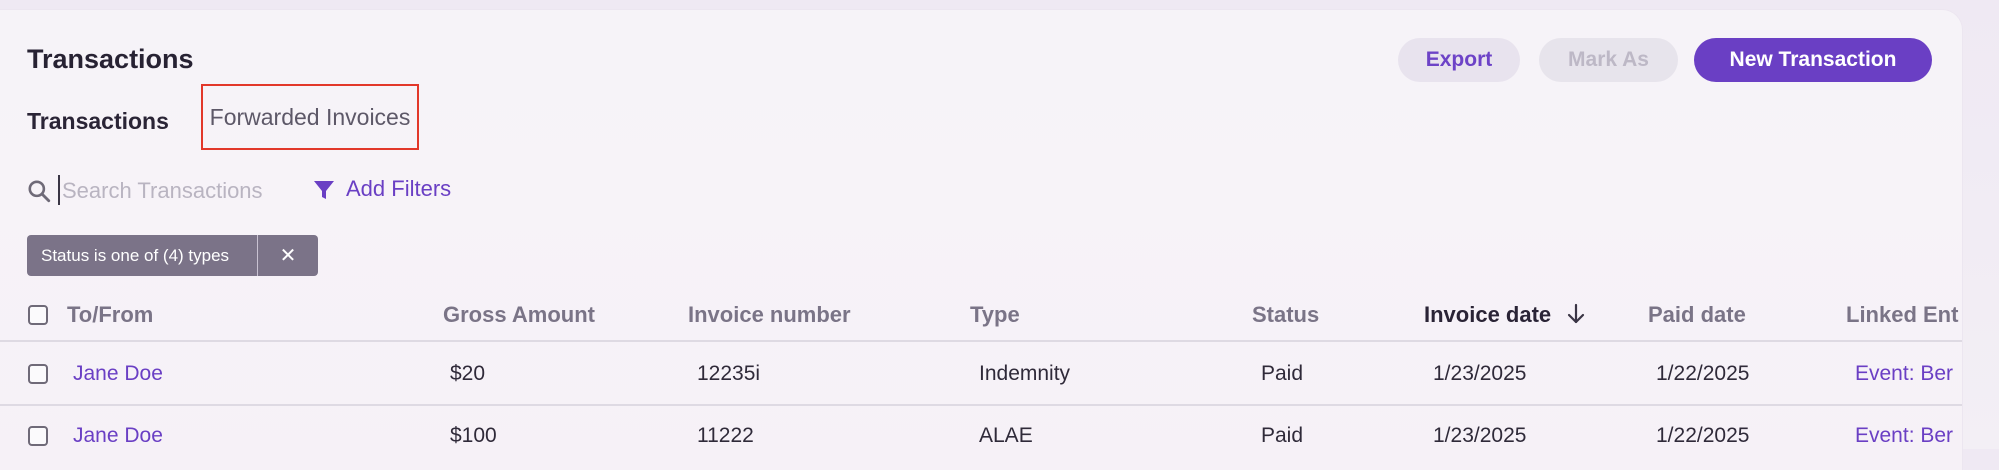  Describe the element at coordinates (725, 435) in the screenshot. I see `invoice-number-cell: 11222` at that location.